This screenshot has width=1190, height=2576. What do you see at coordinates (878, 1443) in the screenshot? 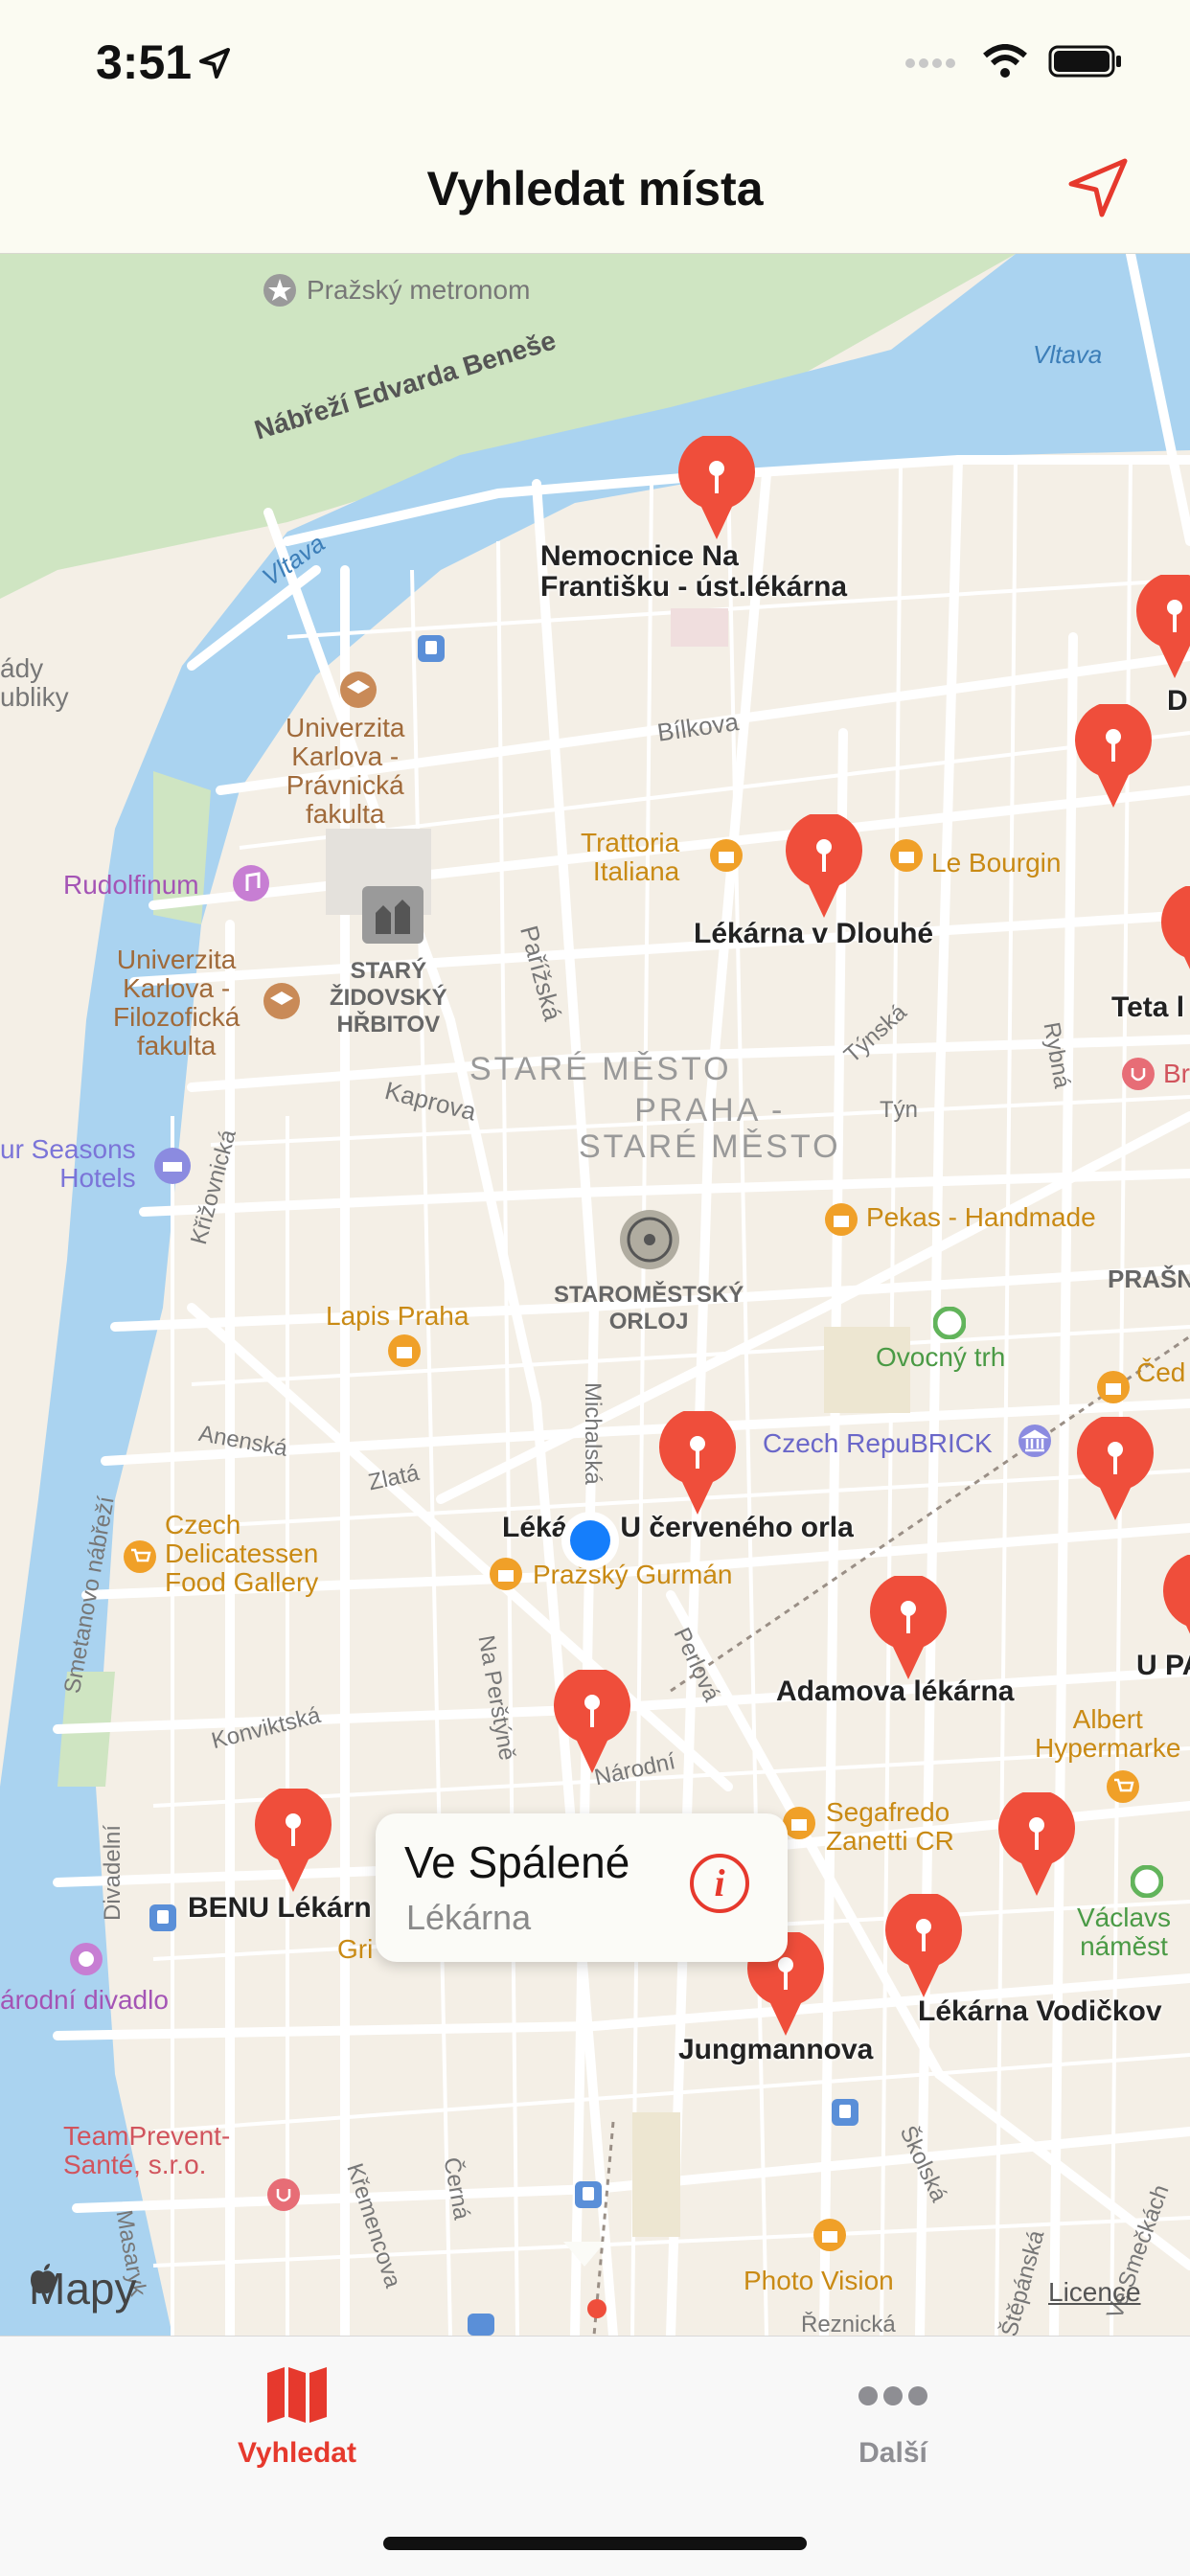
I see `map-label-poi: Czech RepuBRICK` at bounding box center [878, 1443].